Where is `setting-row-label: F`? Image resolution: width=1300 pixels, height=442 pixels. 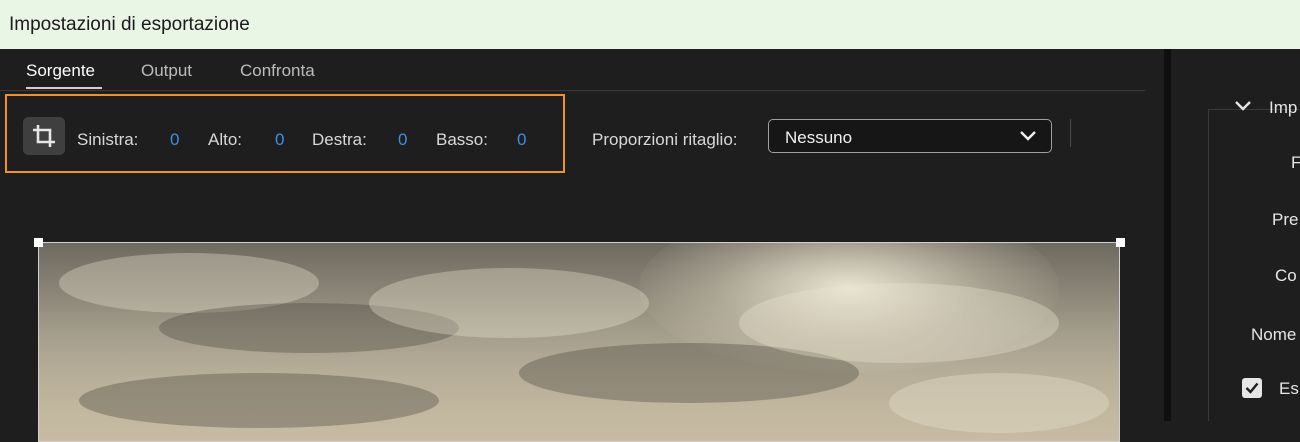
setting-row-label: F is located at coordinates (1295, 162).